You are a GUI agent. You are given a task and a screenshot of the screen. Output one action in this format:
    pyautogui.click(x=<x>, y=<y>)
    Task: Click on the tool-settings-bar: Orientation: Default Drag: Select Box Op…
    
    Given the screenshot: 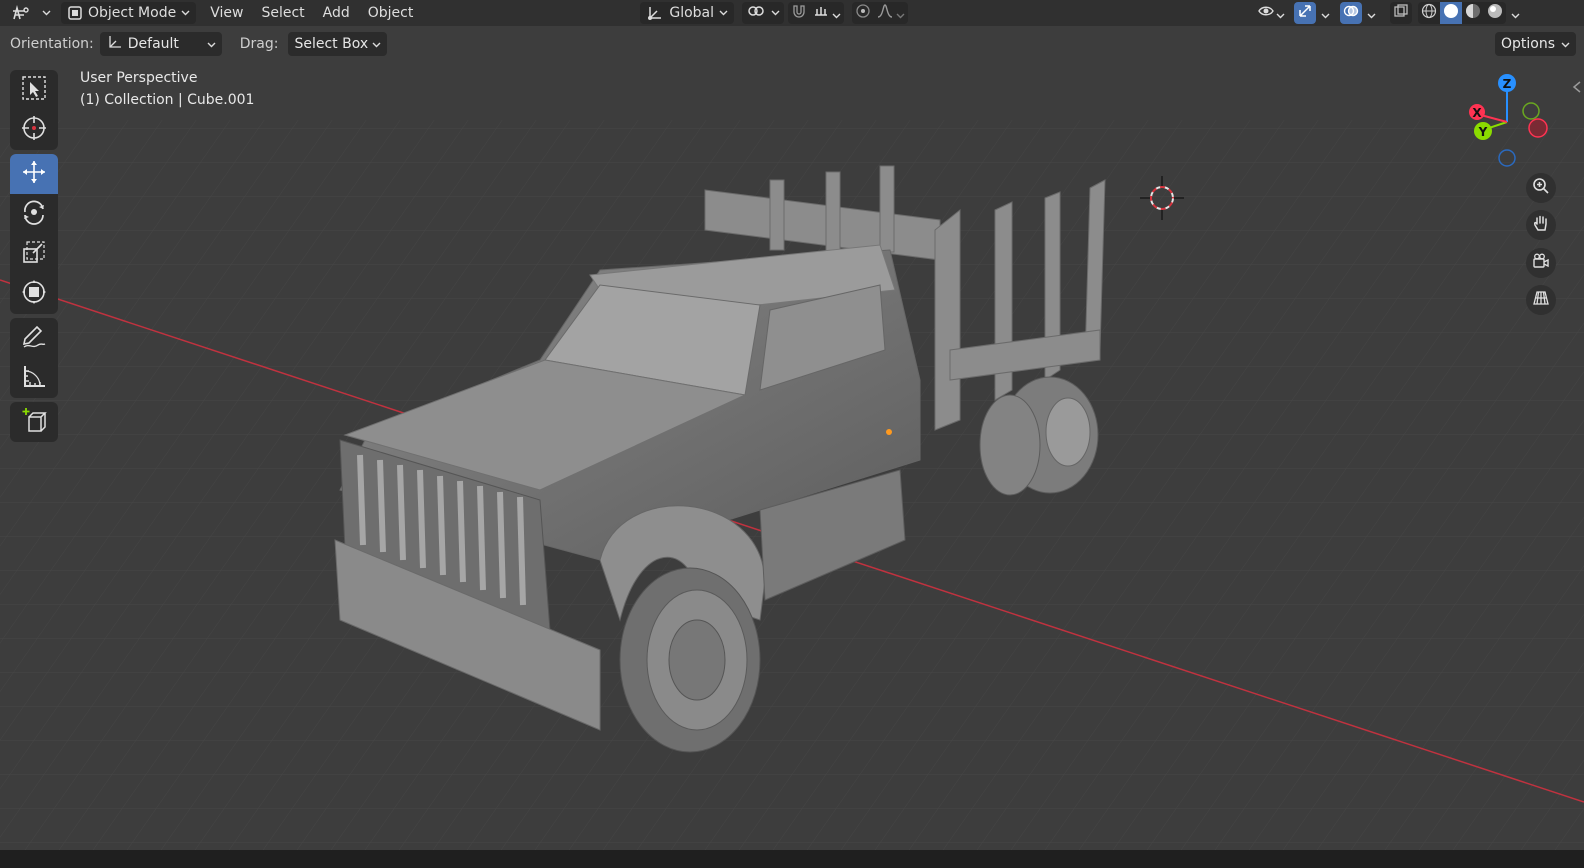 What is the action you would take?
    pyautogui.click(x=792, y=44)
    